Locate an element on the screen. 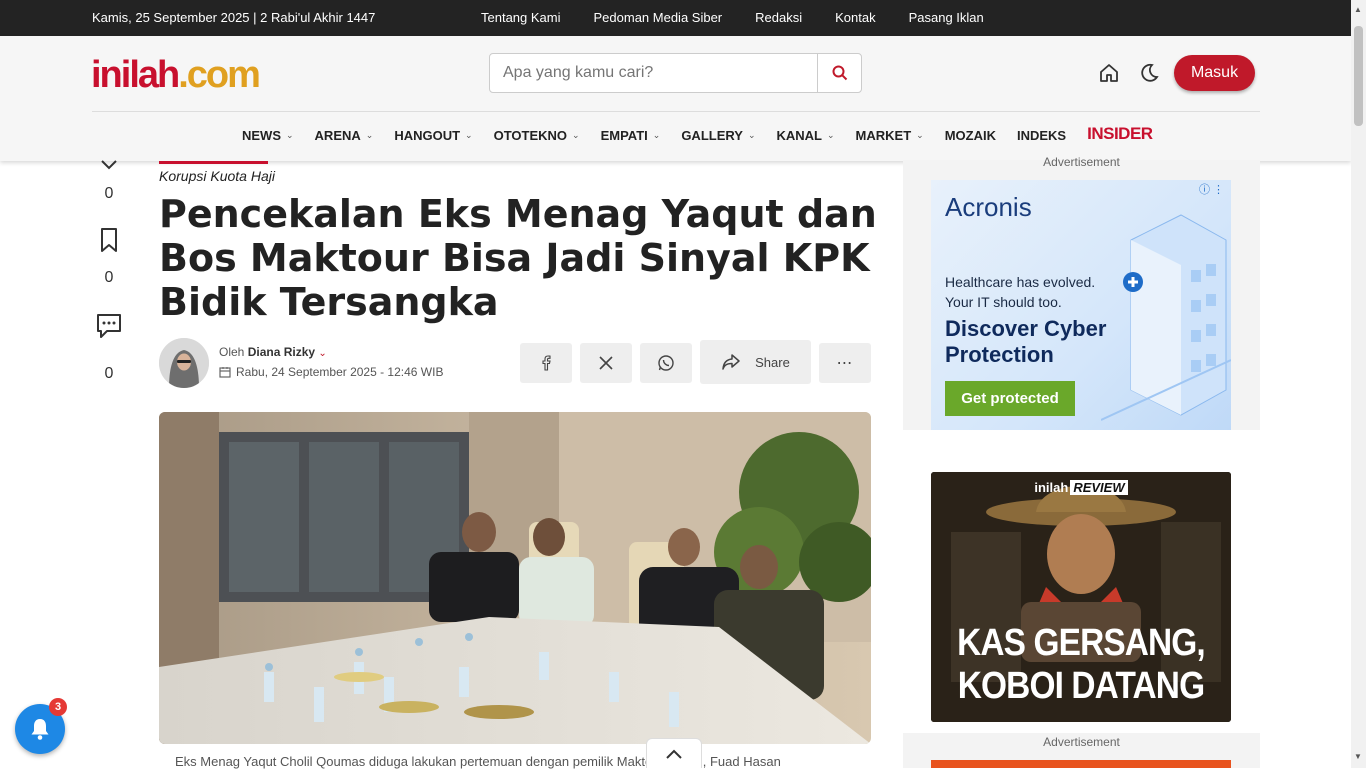  search-button is located at coordinates (839, 73).